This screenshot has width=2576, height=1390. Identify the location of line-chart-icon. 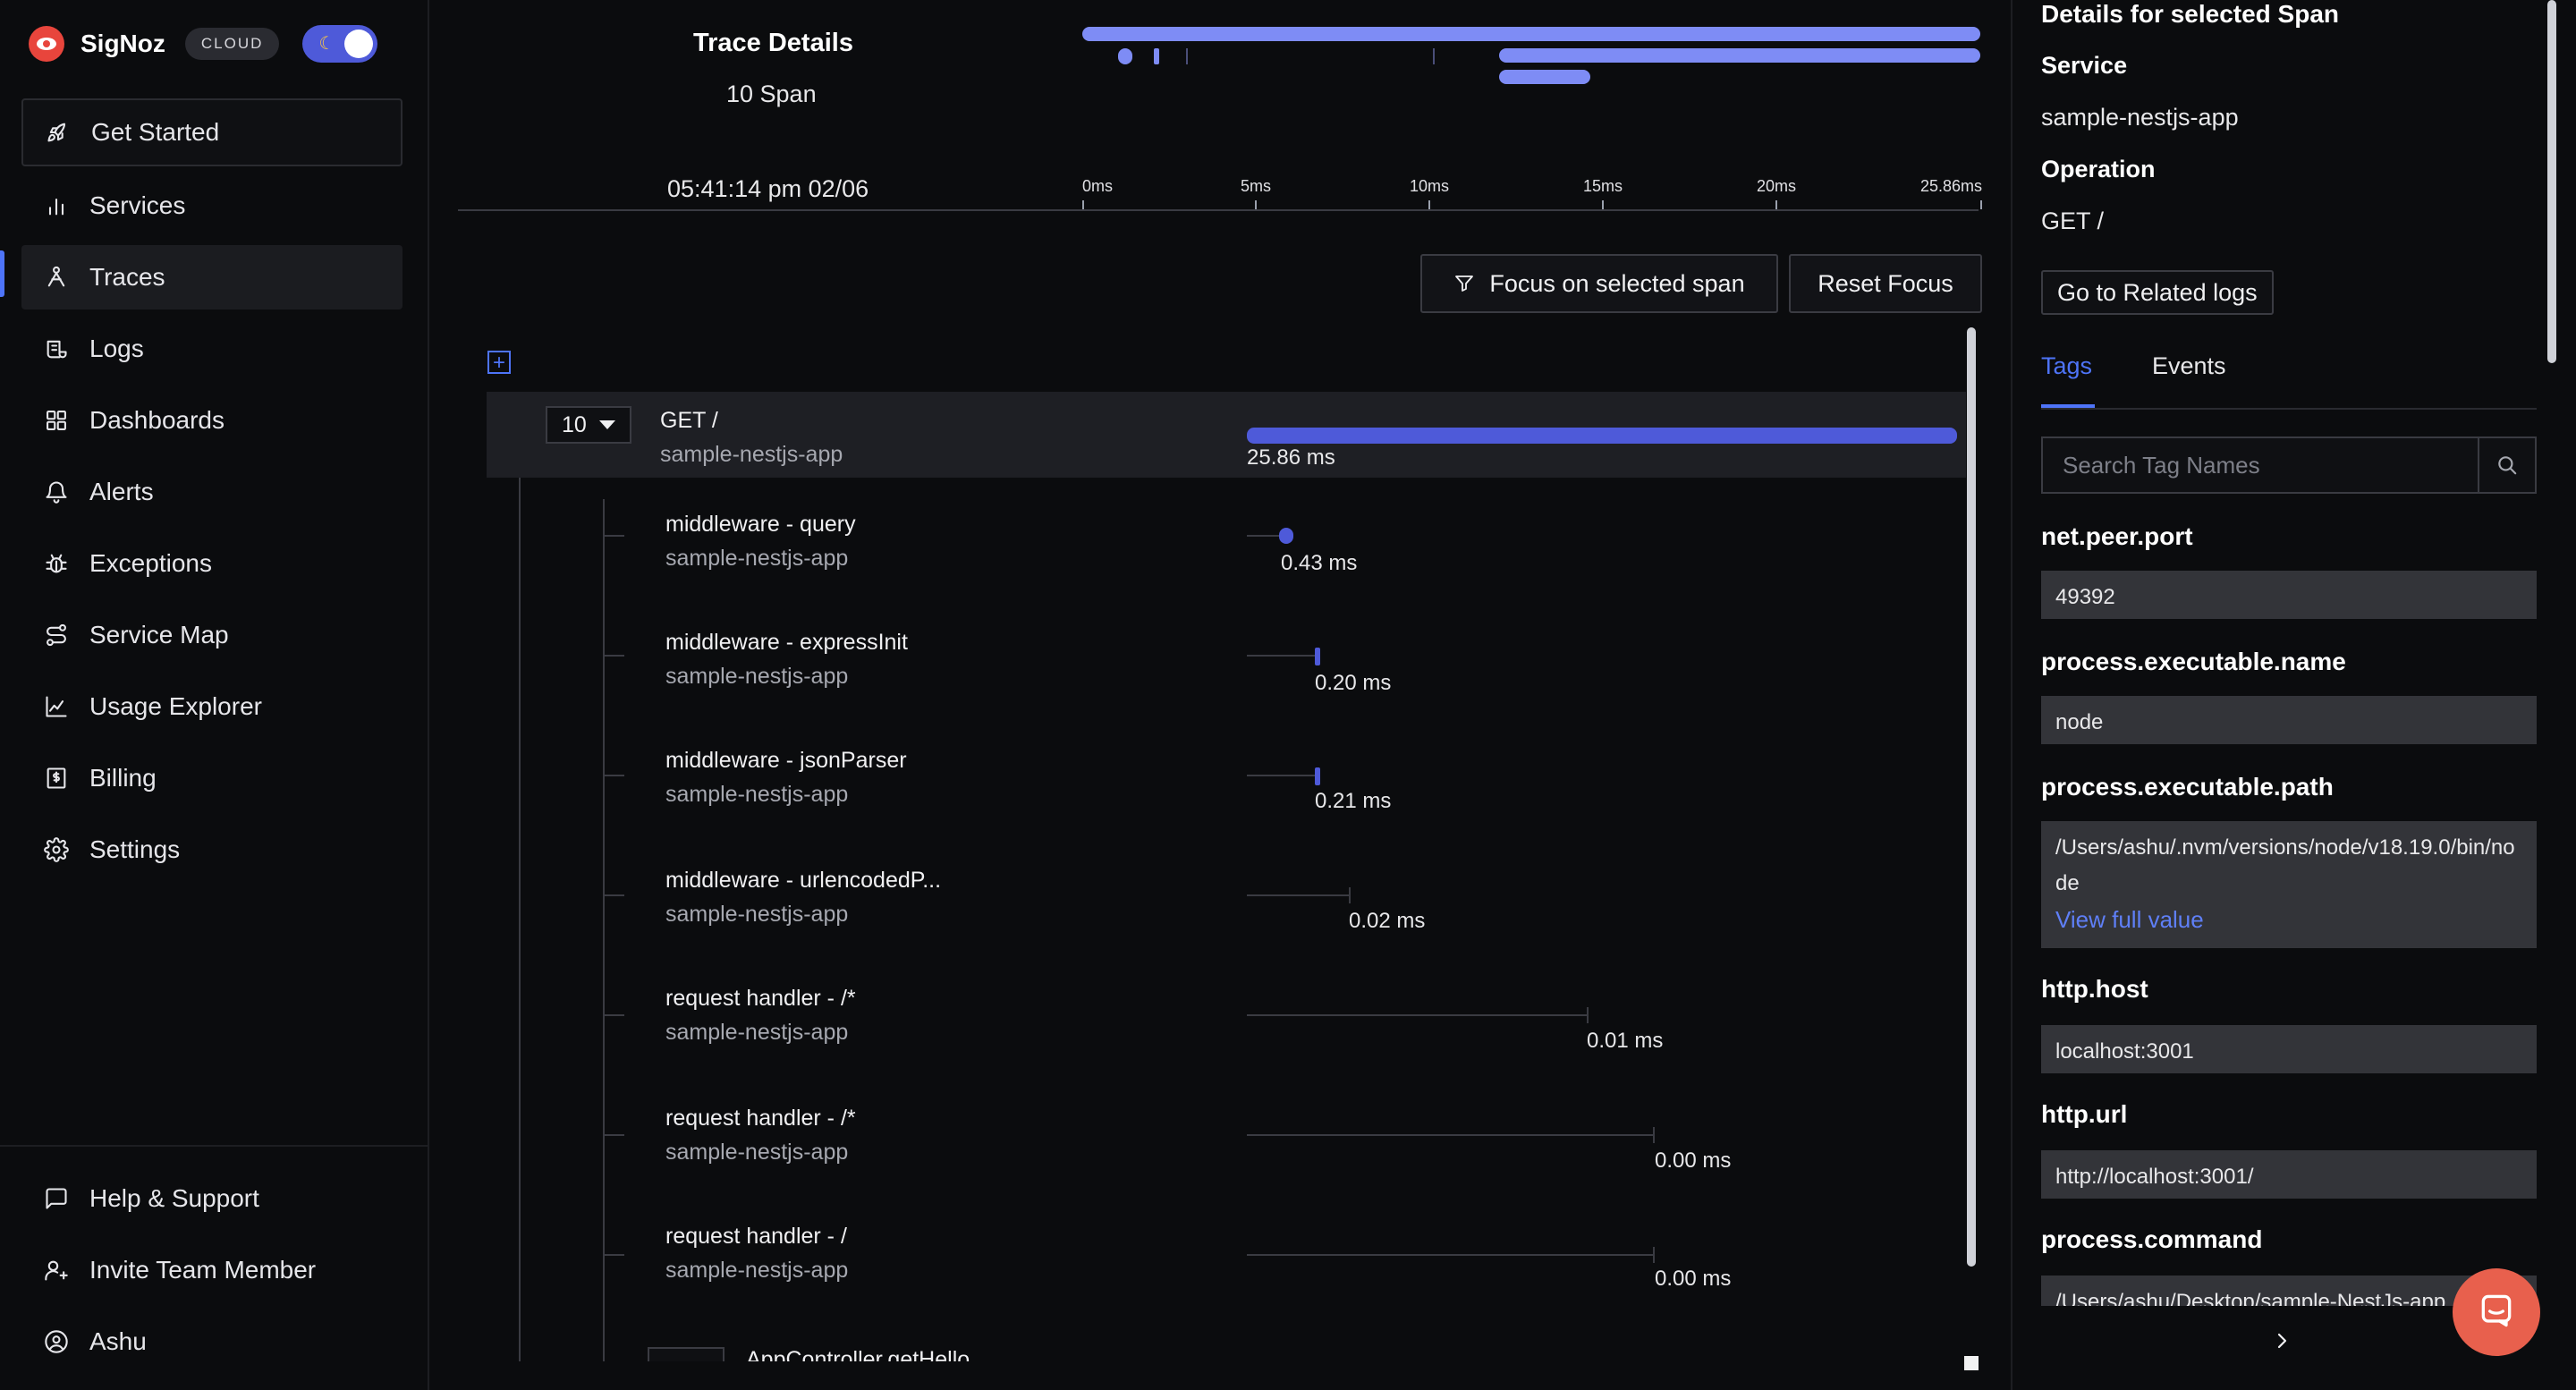
(56, 706).